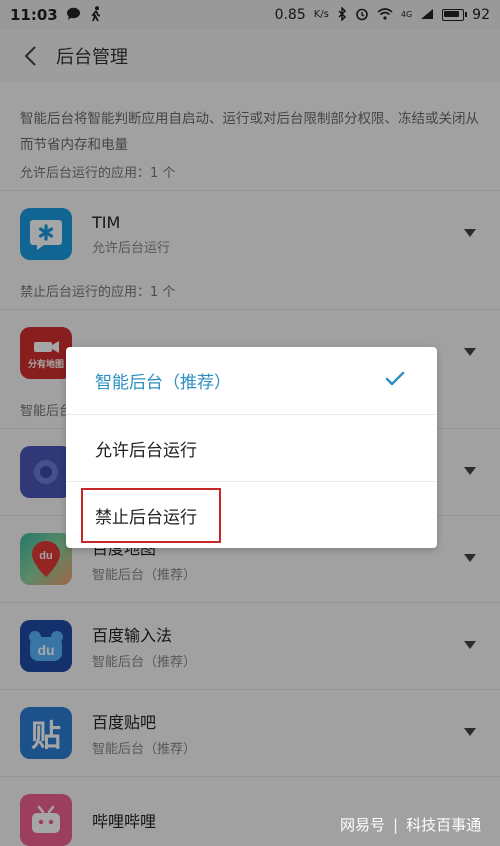 The image size is (500, 846). What do you see at coordinates (363, 825) in the screenshot?
I see `watermark-brand: 网易号` at bounding box center [363, 825].